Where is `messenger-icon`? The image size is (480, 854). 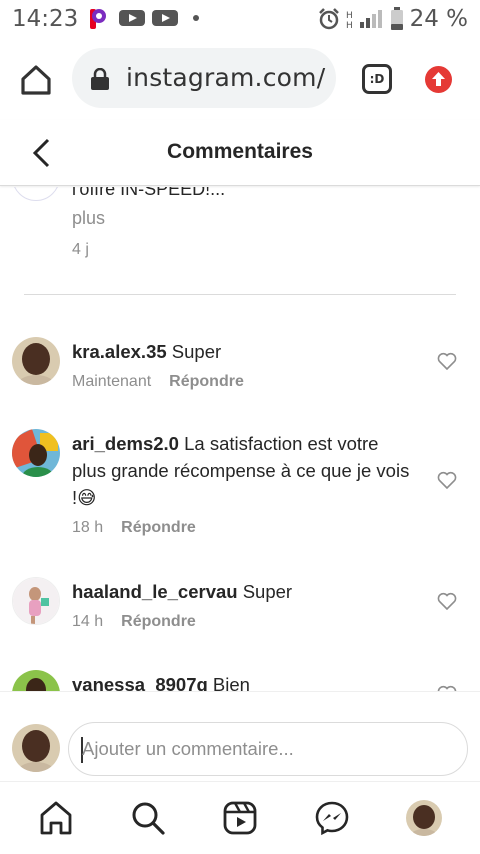
messenger-icon is located at coordinates (332, 818).